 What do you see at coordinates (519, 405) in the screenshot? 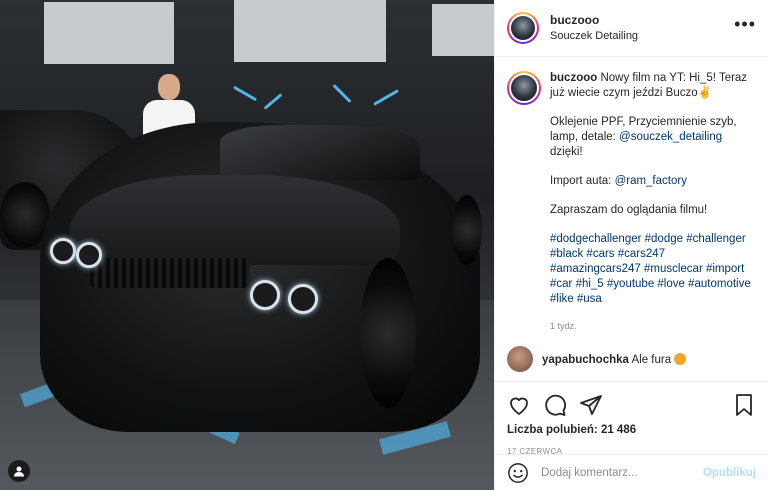
I see `heart-icon` at bounding box center [519, 405].